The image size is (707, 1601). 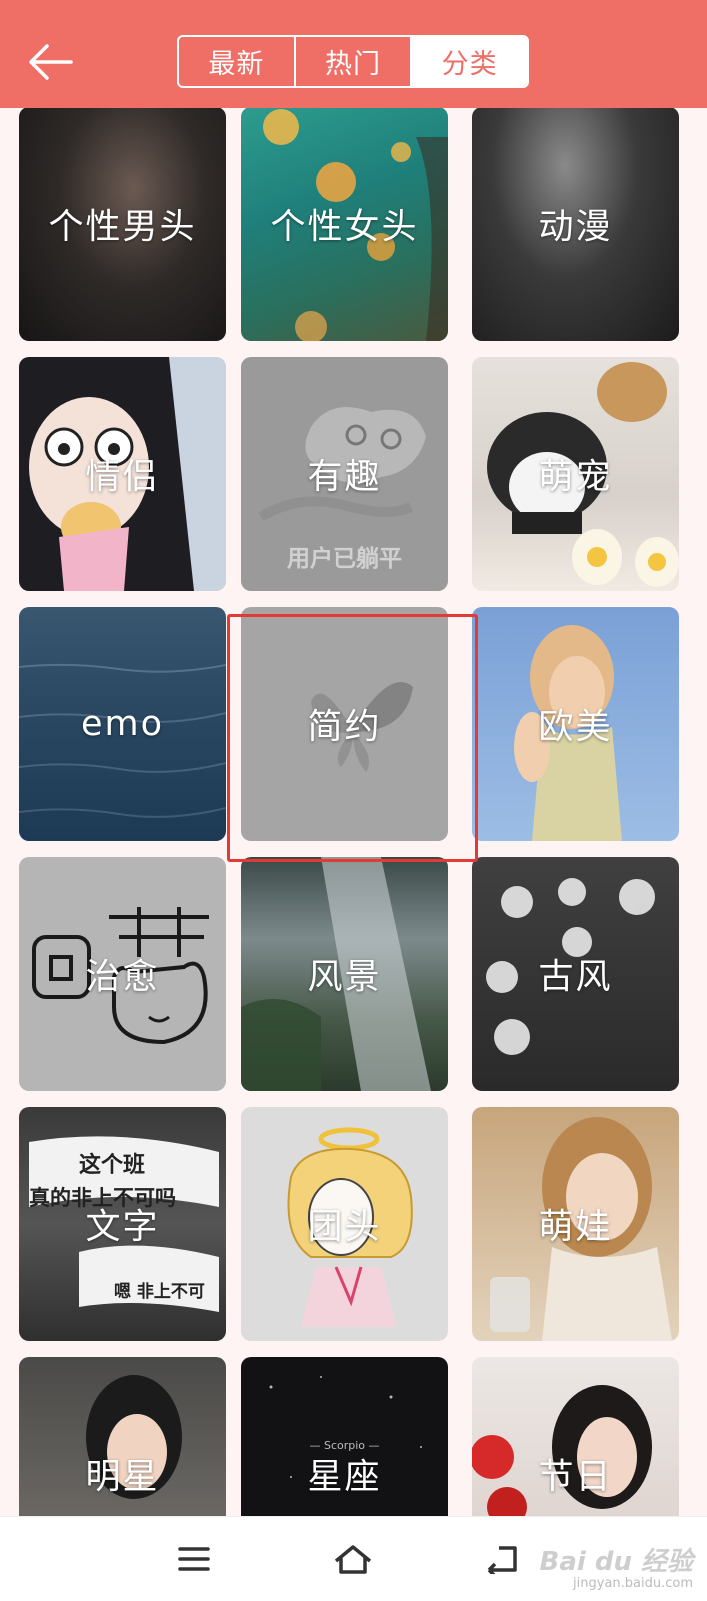 I want to click on back-button, so click(x=50, y=62).